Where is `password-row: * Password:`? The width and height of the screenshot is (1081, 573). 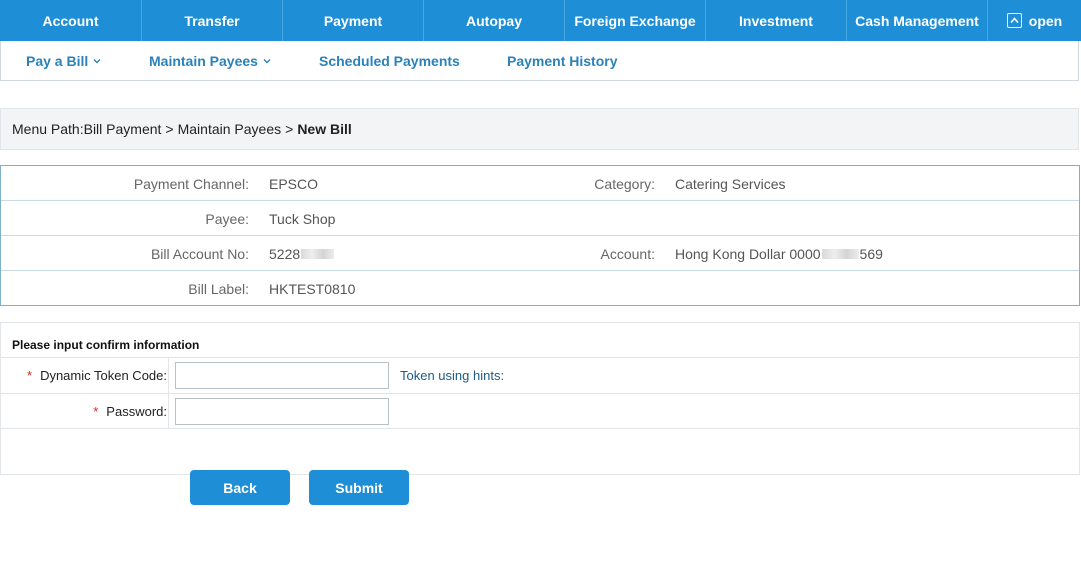
password-row: * Password: is located at coordinates (540, 411).